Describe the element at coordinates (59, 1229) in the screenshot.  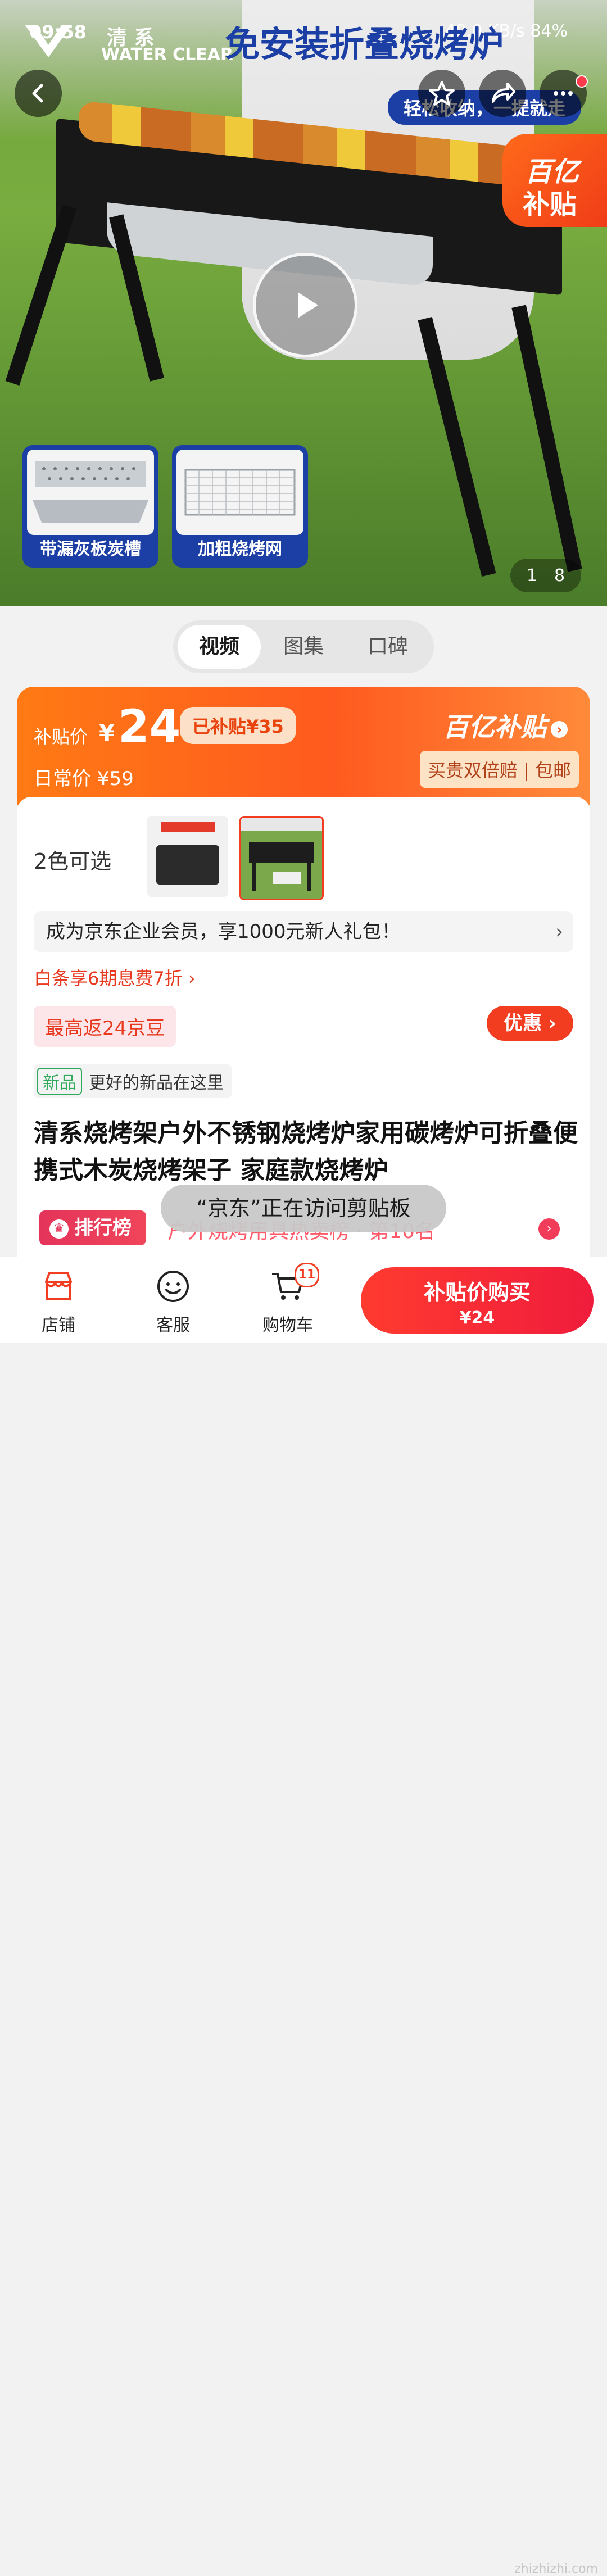
I see `trophy-icon: ♛` at that location.